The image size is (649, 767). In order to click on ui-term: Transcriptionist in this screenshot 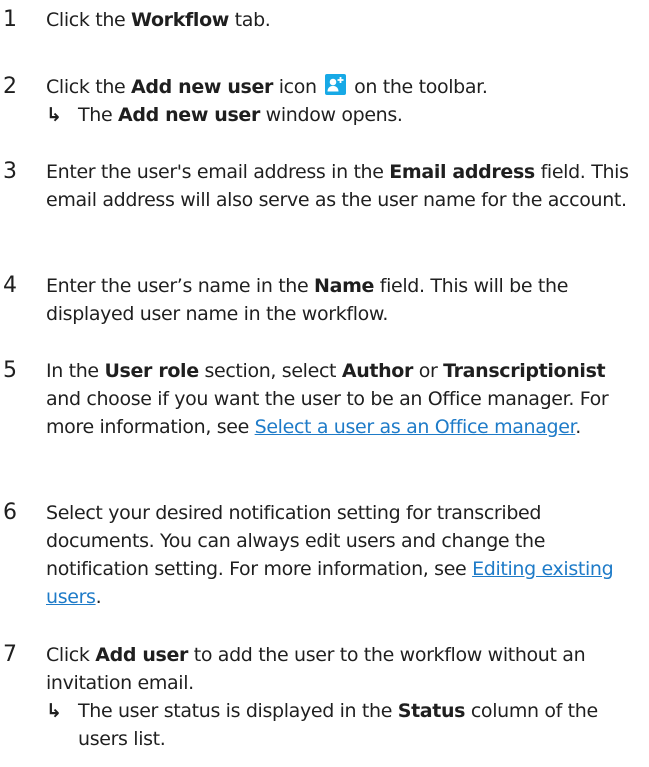, I will do `click(524, 371)`.